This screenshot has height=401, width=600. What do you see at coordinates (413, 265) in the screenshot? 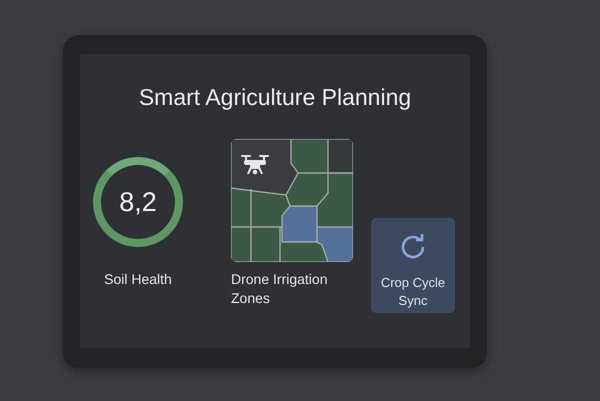
I see `crop-cycle-sync-button: Crop Cycle Sync` at bounding box center [413, 265].